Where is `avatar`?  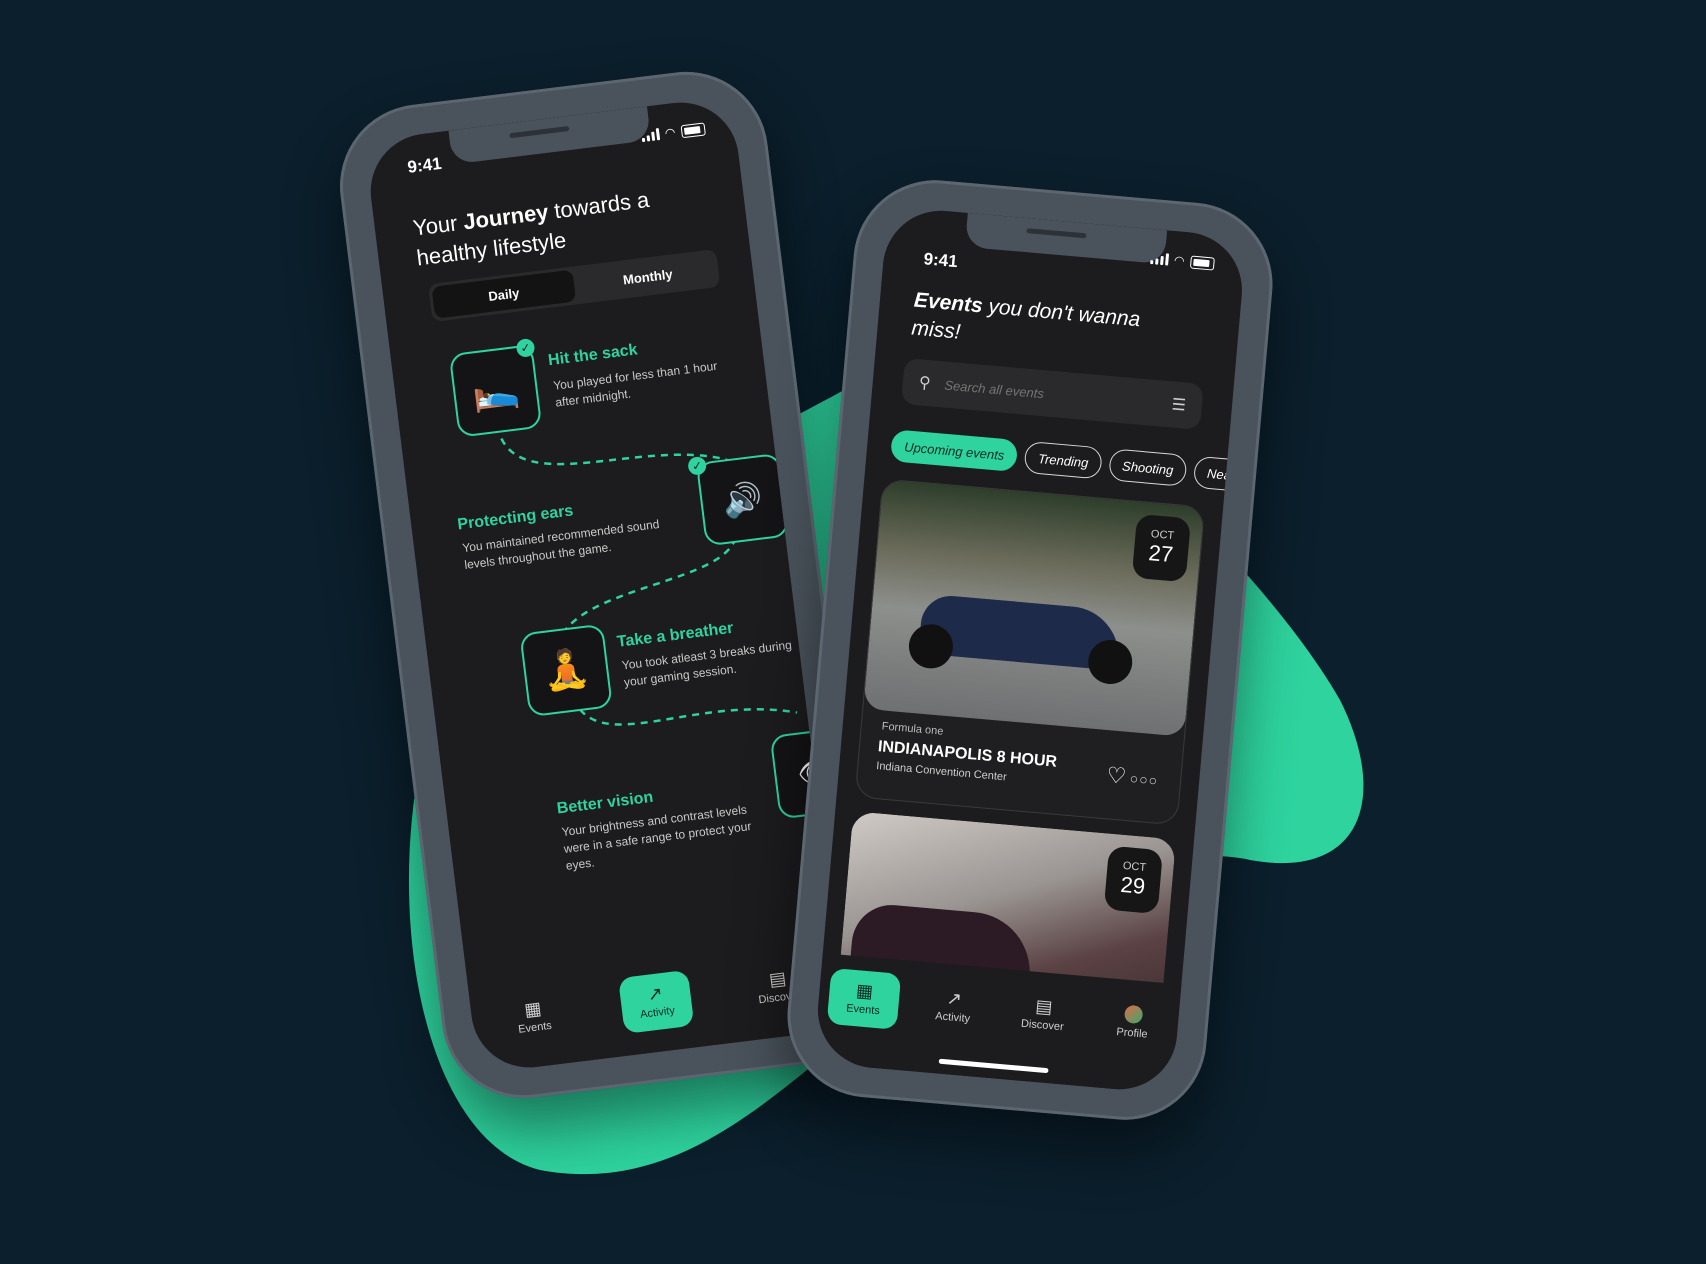
avatar is located at coordinates (1133, 1014).